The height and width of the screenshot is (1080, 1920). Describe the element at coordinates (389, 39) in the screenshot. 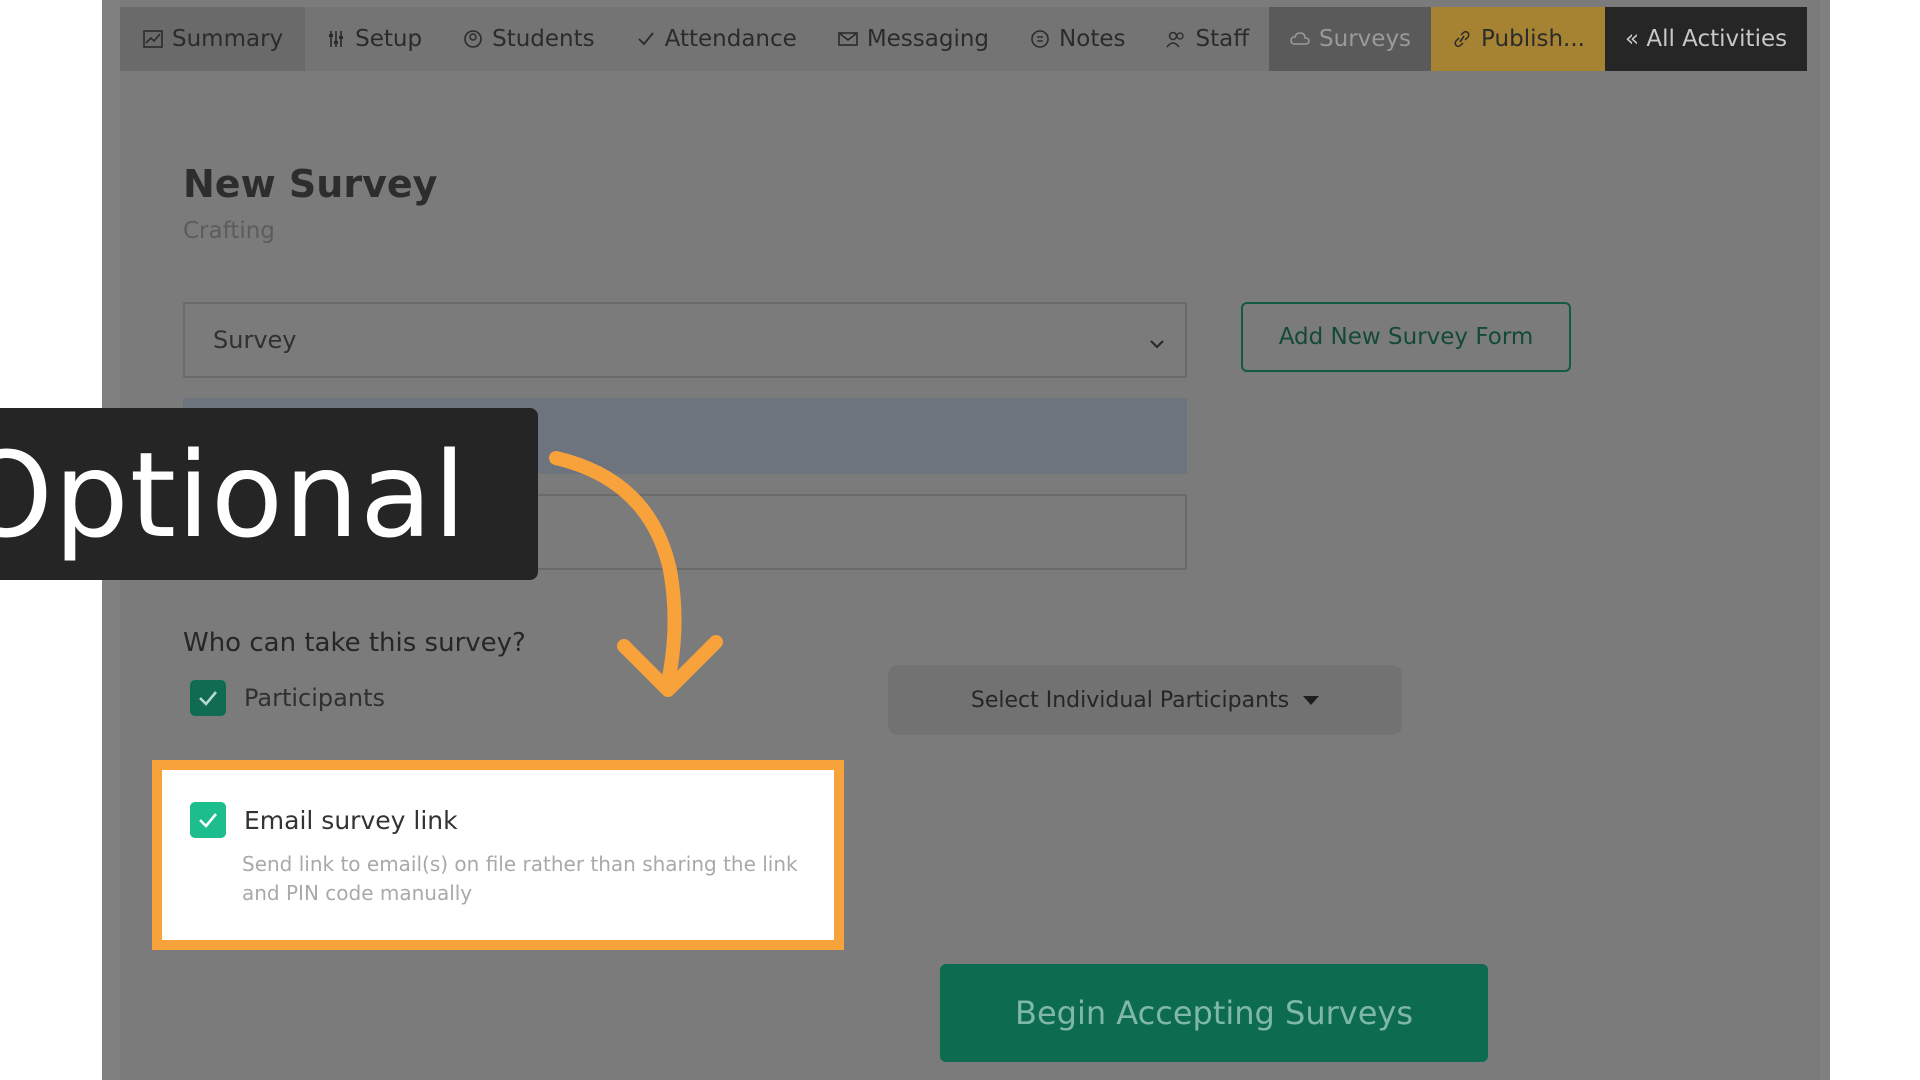

I see `tab-setup-label: Setup` at that location.